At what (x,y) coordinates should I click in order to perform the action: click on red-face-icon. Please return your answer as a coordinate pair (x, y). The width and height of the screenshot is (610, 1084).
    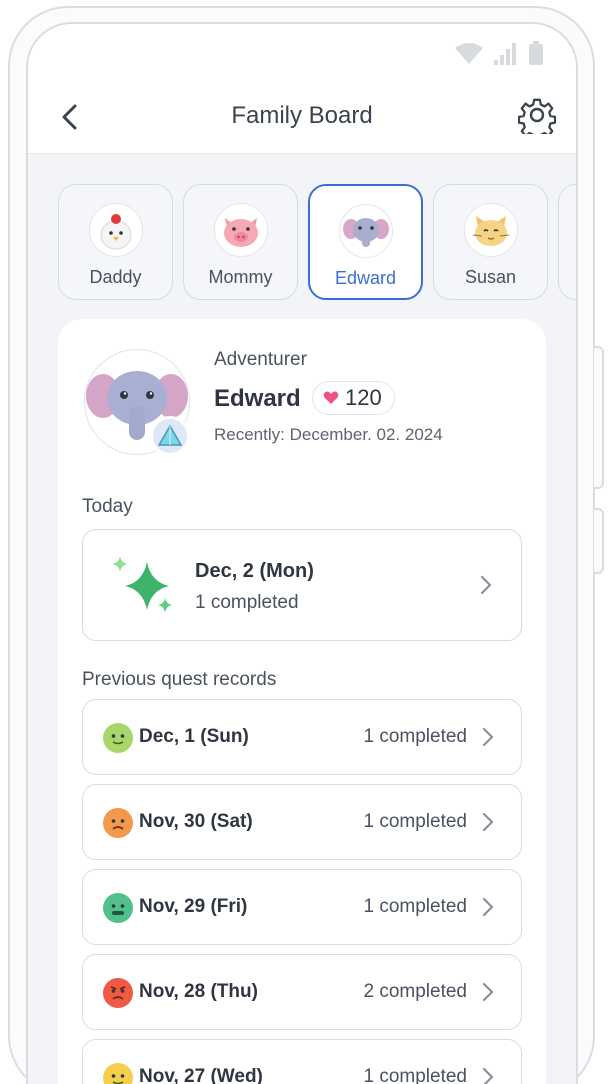
    Looking at the image, I should click on (118, 993).